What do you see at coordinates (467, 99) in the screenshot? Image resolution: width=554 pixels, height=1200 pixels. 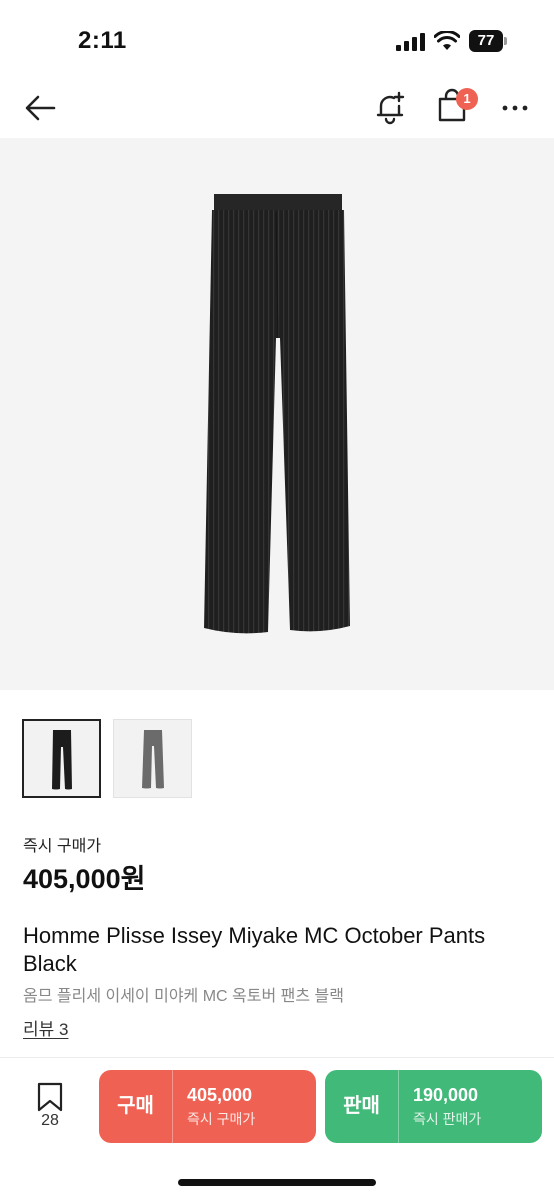 I see `cart-count-badge: 1` at bounding box center [467, 99].